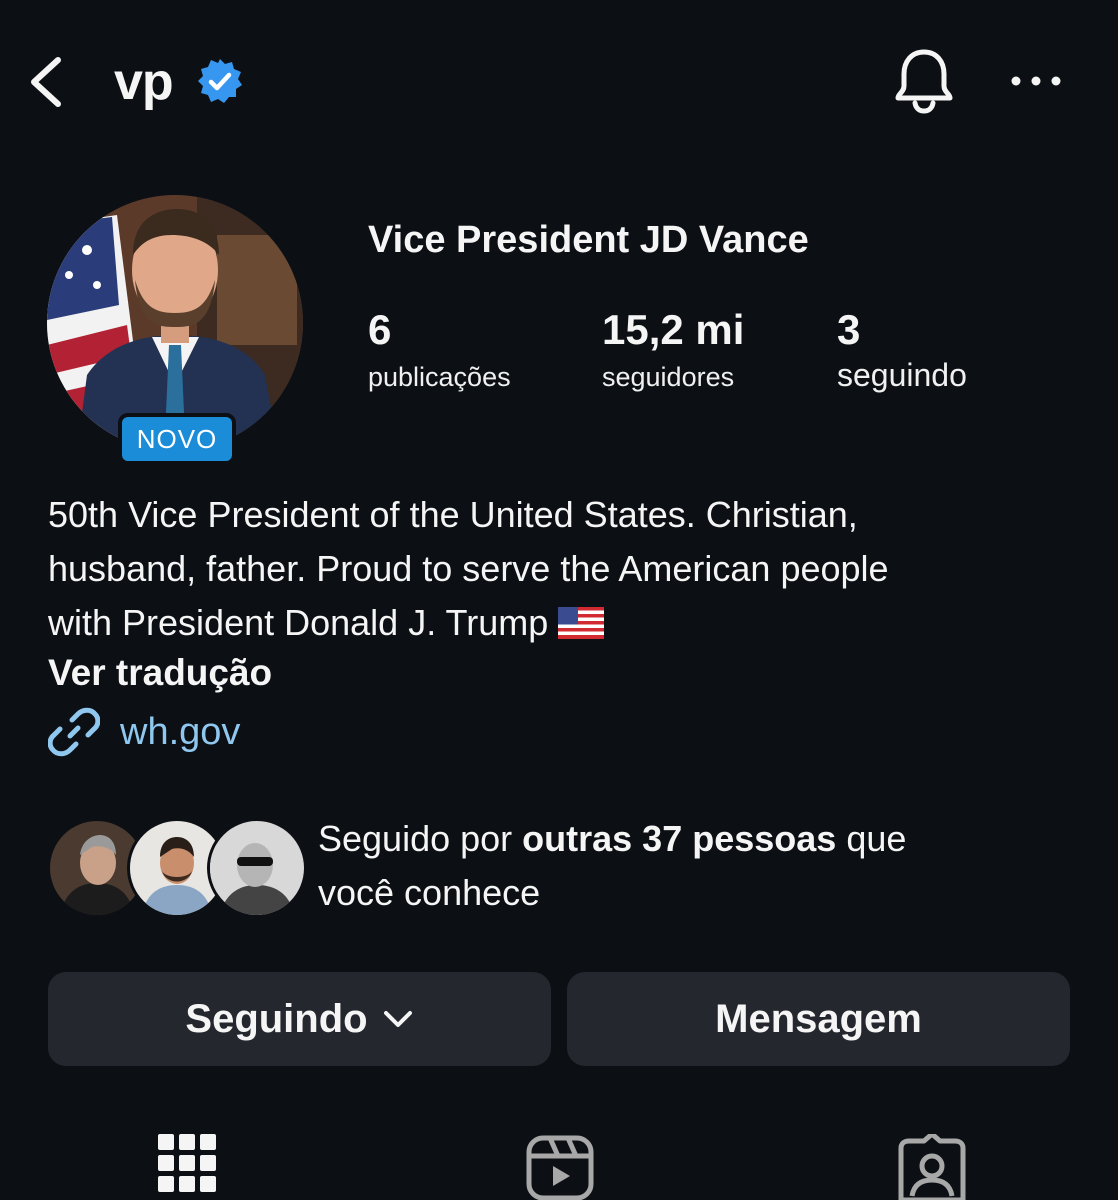 Image resolution: width=1118 pixels, height=1200 pixels. Describe the element at coordinates (298, 622) in the screenshot. I see `bio-line-text: with President Donald J. Trump` at that location.